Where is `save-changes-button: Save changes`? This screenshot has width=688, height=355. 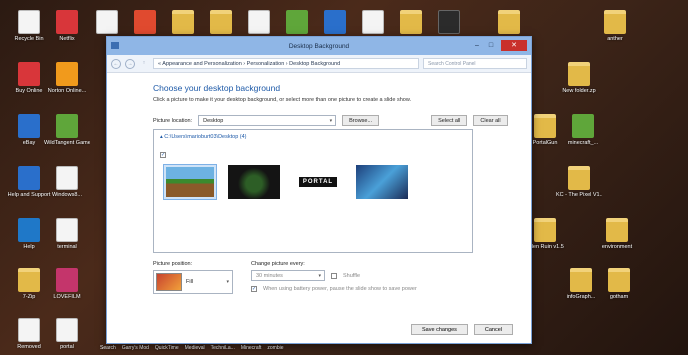
save-changes-button: Save changes is located at coordinates (439, 329).